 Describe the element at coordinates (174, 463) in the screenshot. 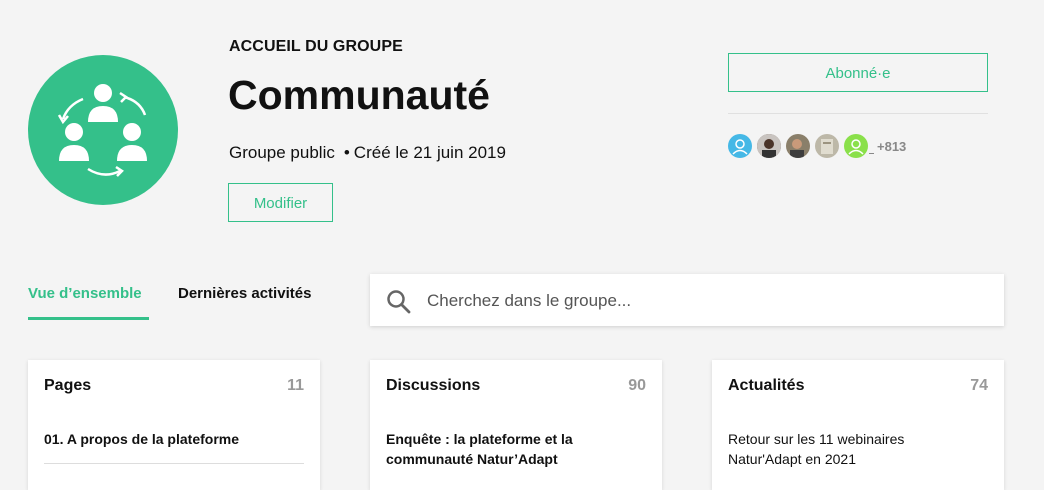

I see `card-divider` at that location.